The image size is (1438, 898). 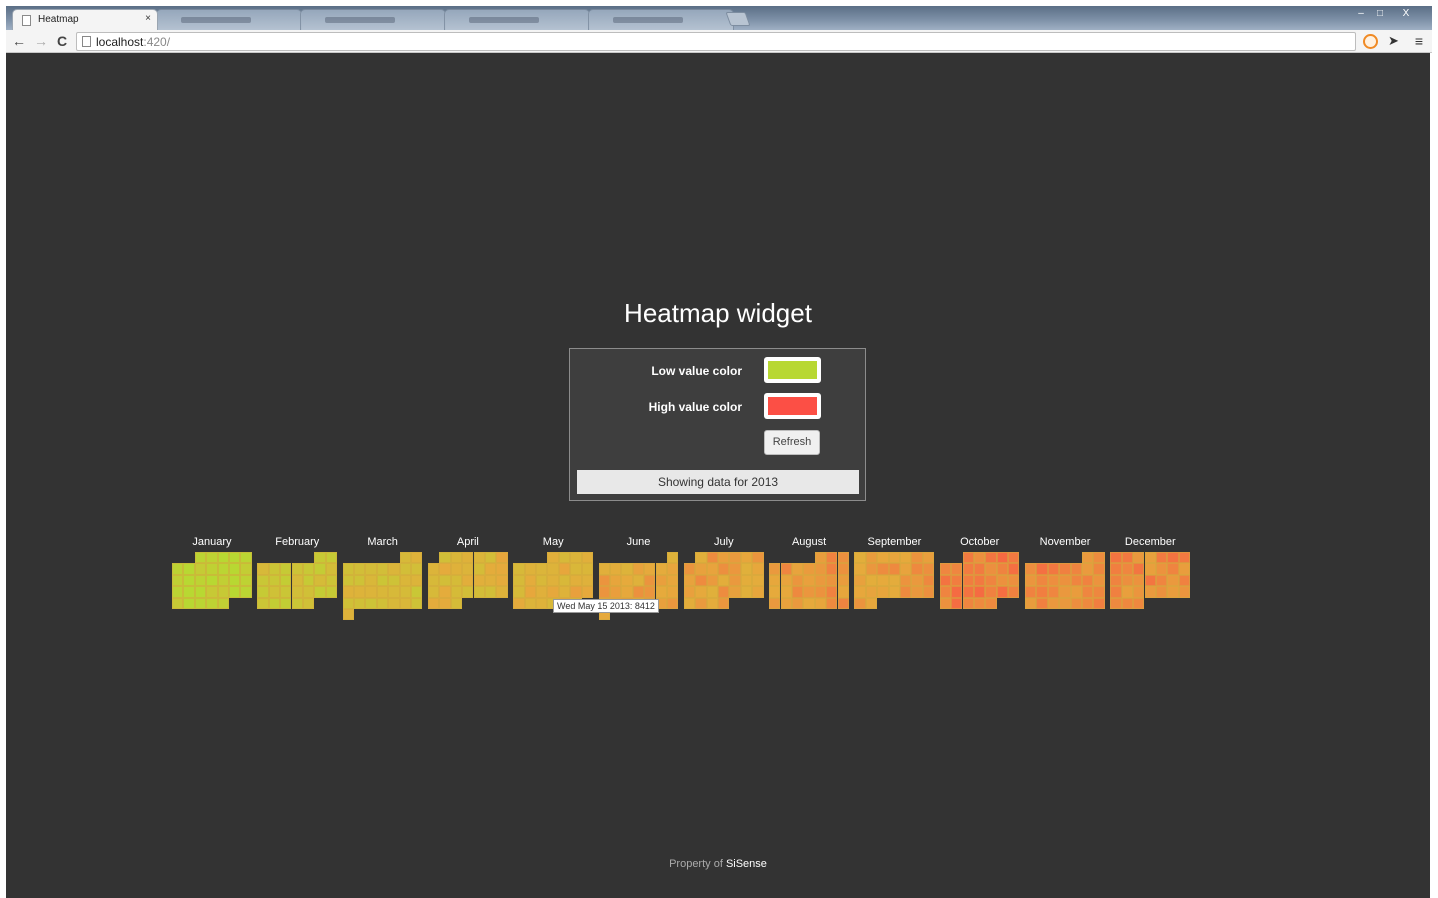 I want to click on footer-brand-link: SiSense, so click(x=746, y=864).